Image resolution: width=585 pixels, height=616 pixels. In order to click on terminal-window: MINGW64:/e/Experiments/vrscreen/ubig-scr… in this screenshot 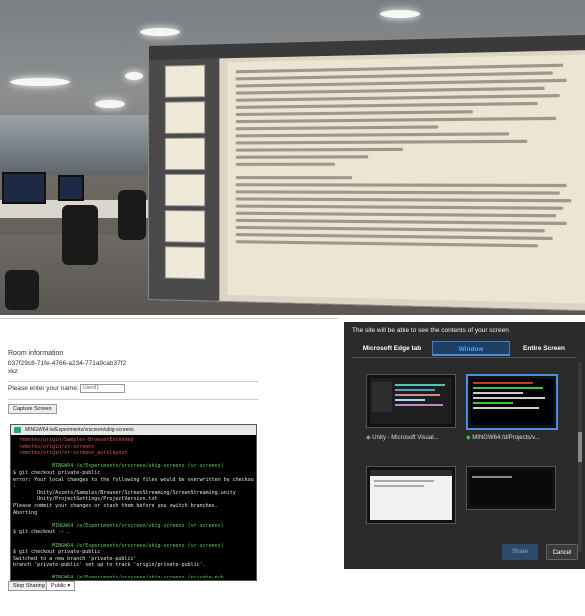, I will do `click(133, 502)`.